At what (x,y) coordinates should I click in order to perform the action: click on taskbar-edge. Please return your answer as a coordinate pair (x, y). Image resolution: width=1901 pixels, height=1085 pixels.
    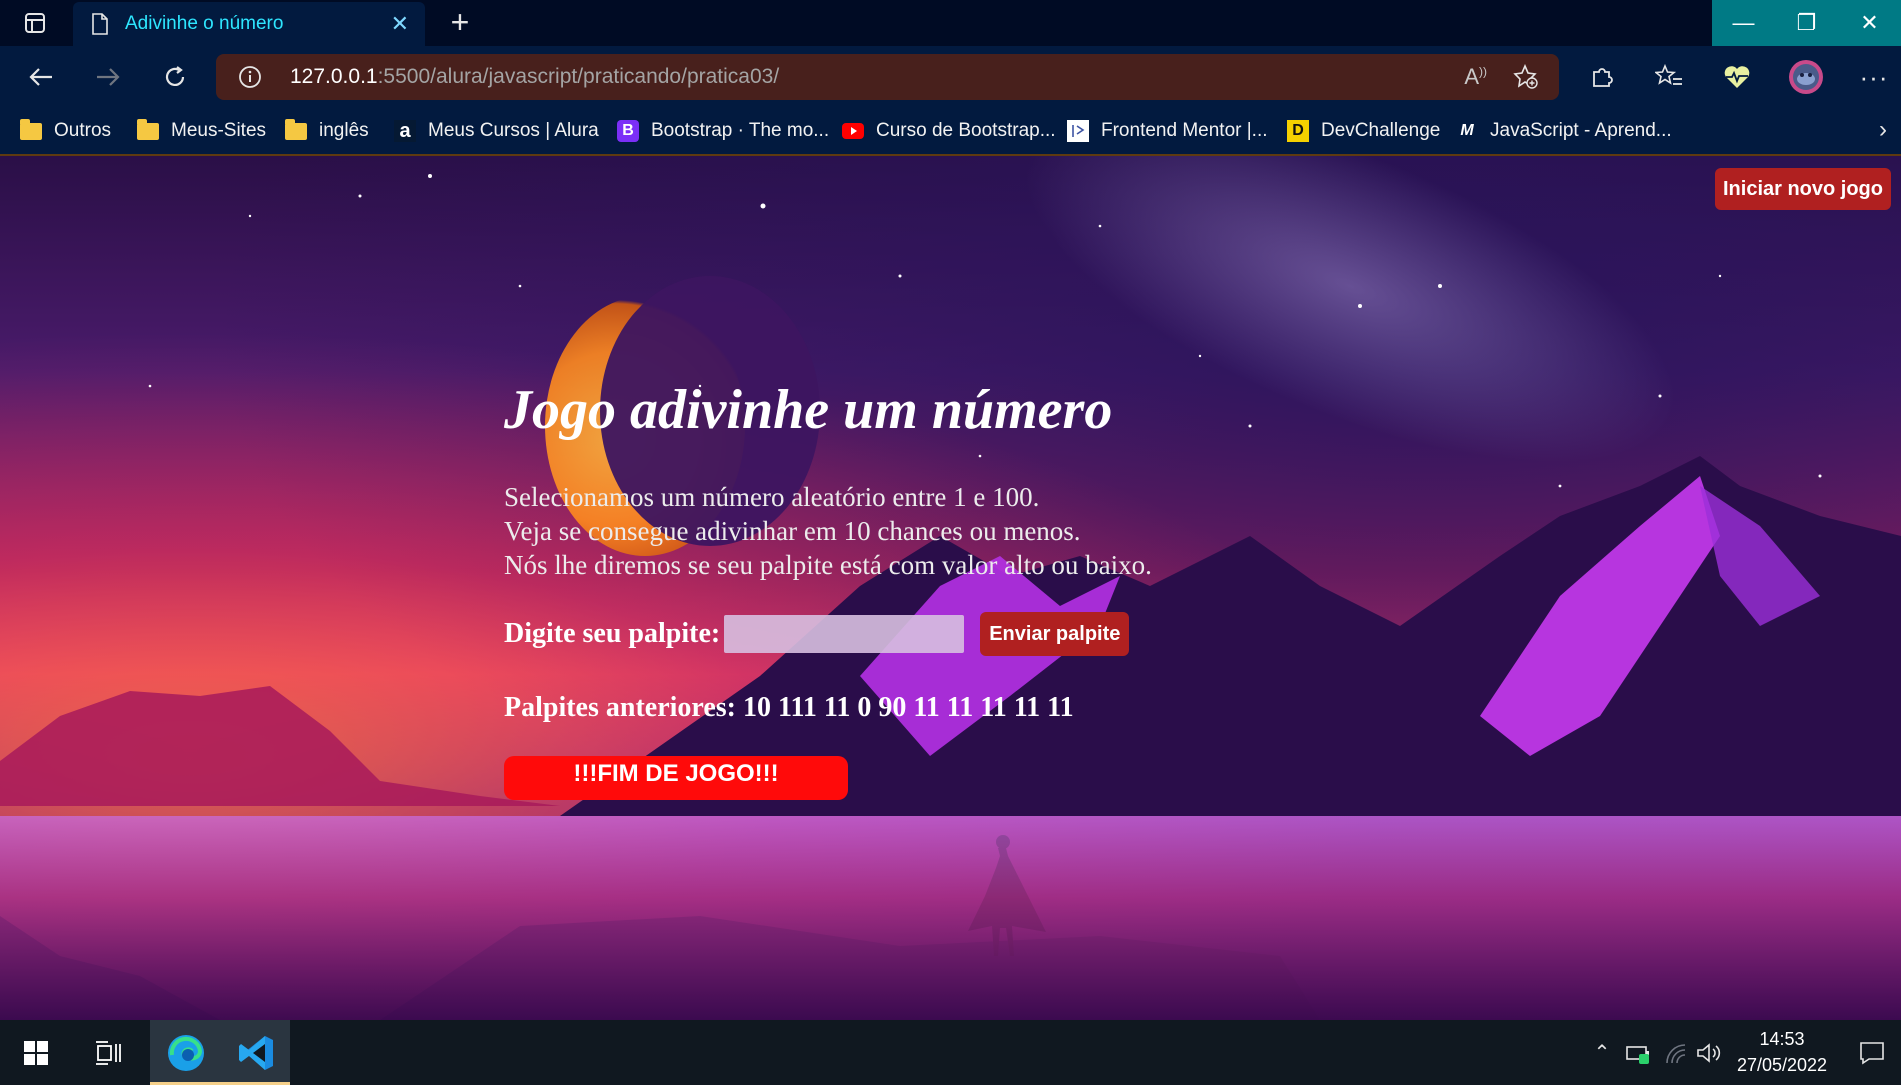
    Looking at the image, I should click on (186, 1052).